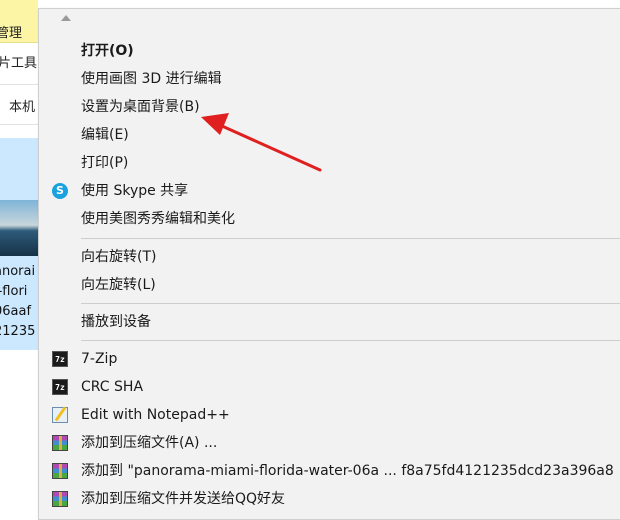  I want to click on menu-item-label: 添加到压缩文件并发送给QQ好友, so click(183, 499).